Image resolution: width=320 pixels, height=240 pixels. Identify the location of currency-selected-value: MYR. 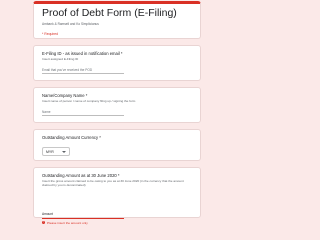
(50, 152).